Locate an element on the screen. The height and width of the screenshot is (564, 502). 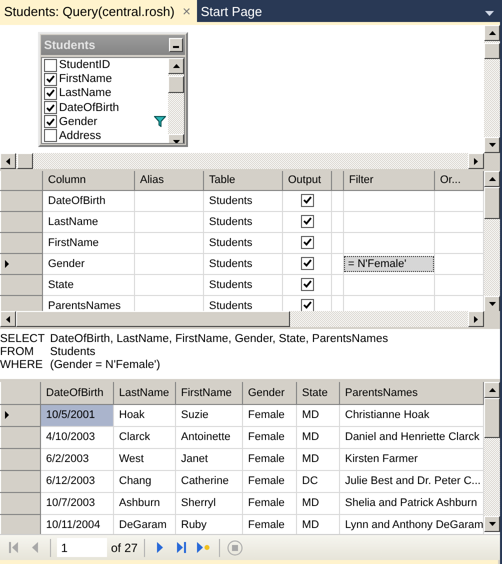
dropdown-icon is located at coordinates (489, 13).